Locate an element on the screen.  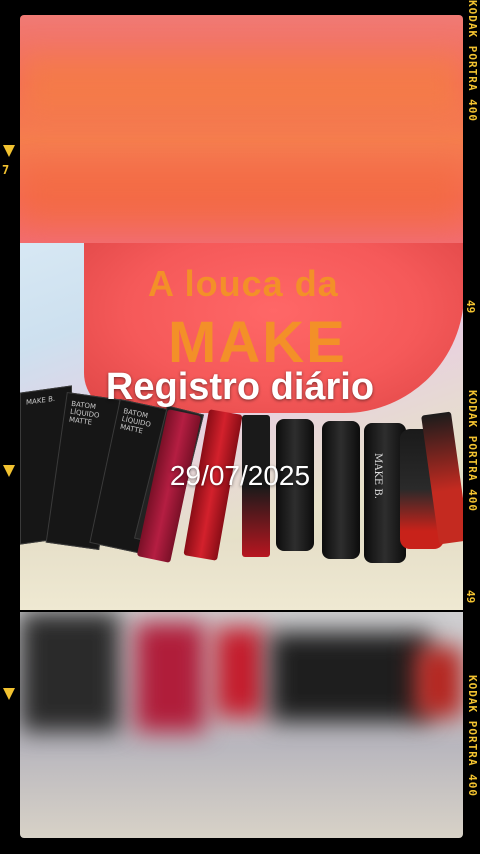
pouch-text-line1: A louca da is located at coordinates (243, 283).